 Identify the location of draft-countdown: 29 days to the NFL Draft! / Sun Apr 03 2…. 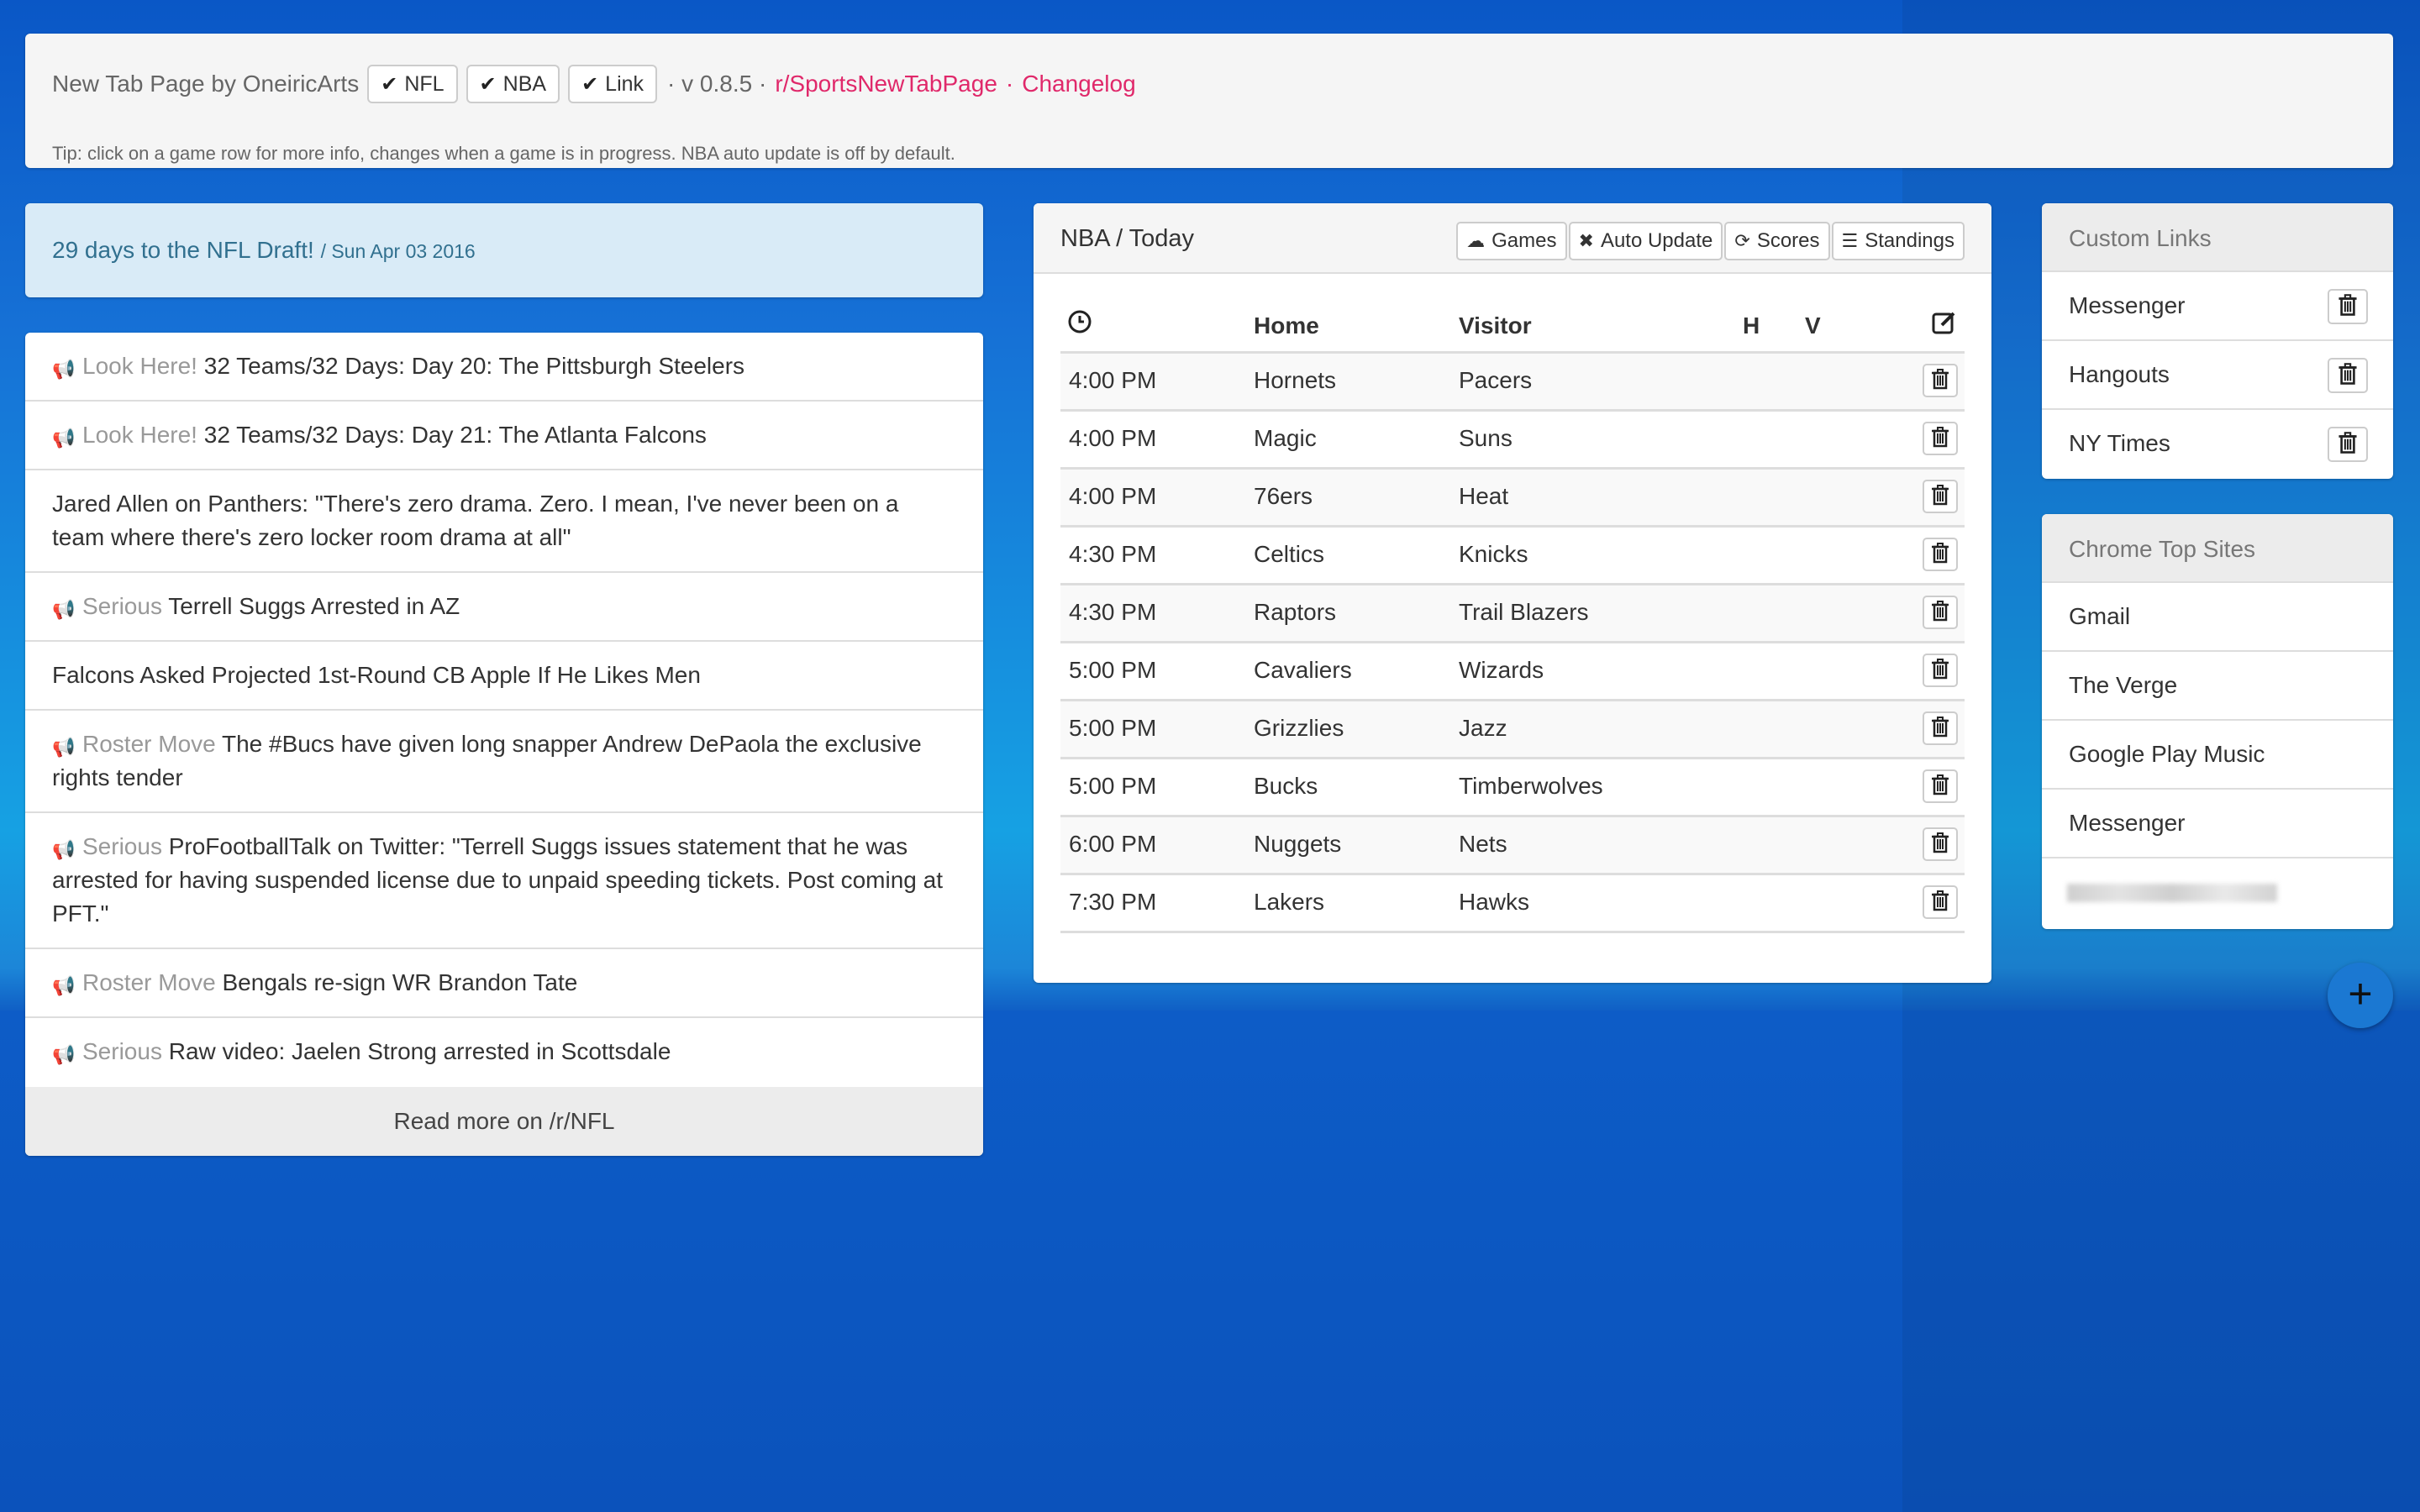
(264, 250).